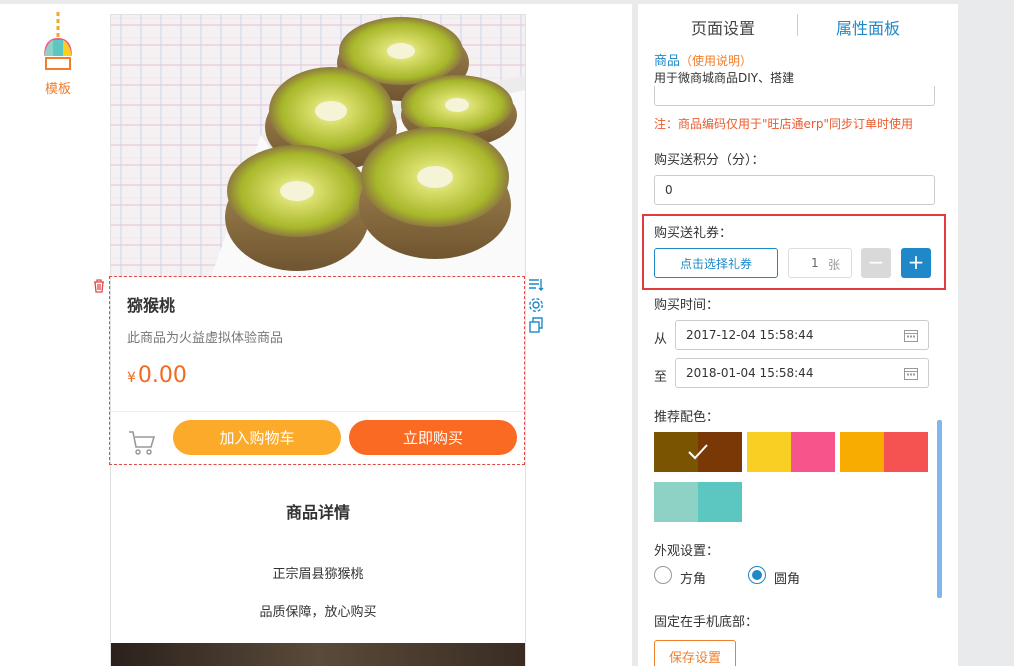 The image size is (1014, 666). Describe the element at coordinates (318, 654) in the screenshot. I see `detail-image` at that location.